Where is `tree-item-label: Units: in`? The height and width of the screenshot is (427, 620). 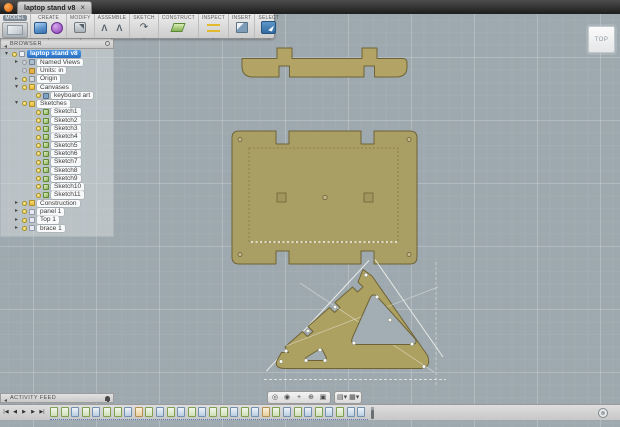
tree-item-label: Units: in is located at coordinates (52, 70).